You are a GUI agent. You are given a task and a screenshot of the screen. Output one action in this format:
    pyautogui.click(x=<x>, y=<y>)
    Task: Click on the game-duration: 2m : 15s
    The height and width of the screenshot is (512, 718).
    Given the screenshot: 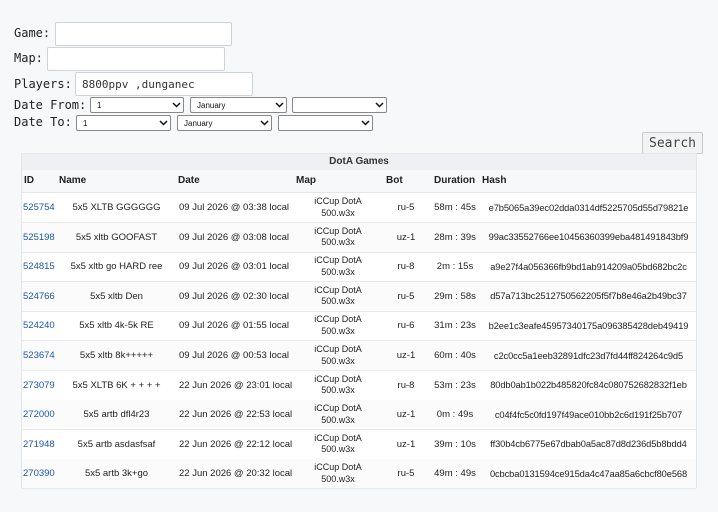 What is the action you would take?
    pyautogui.click(x=455, y=267)
    